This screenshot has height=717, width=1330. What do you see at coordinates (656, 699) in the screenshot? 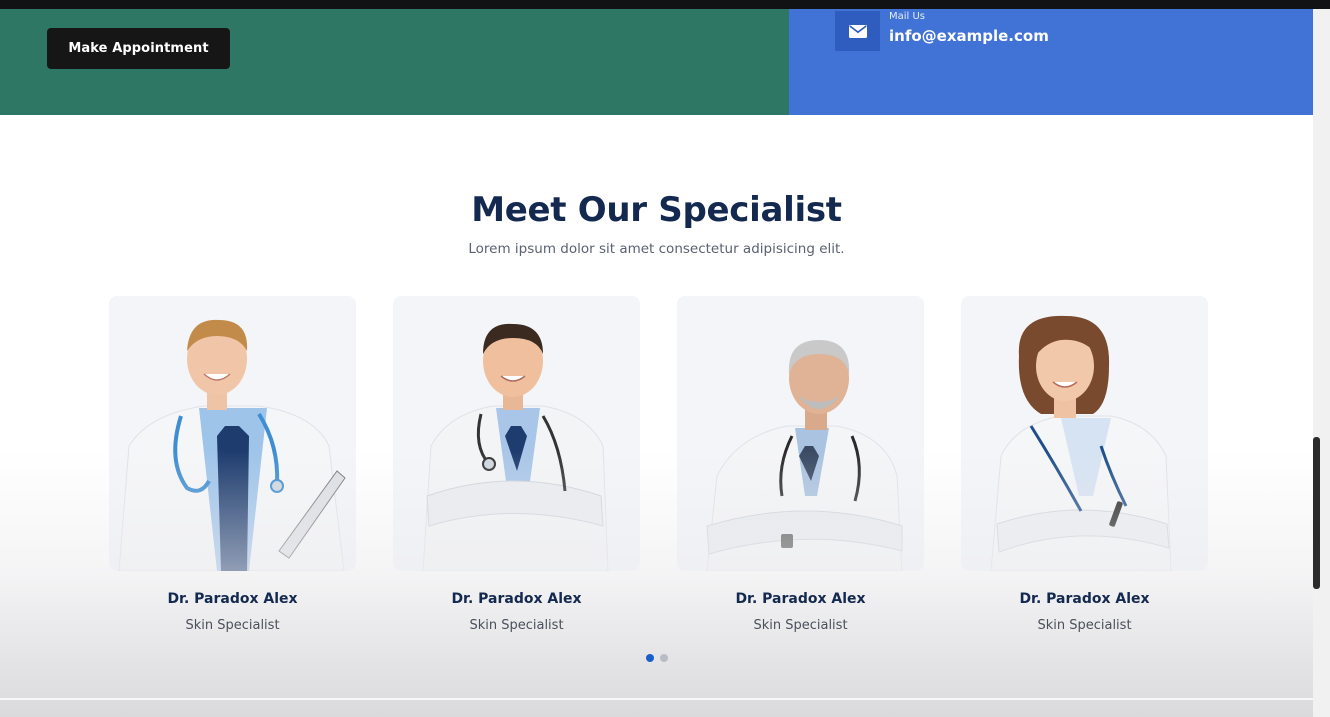
I see `video-progress-bar` at bounding box center [656, 699].